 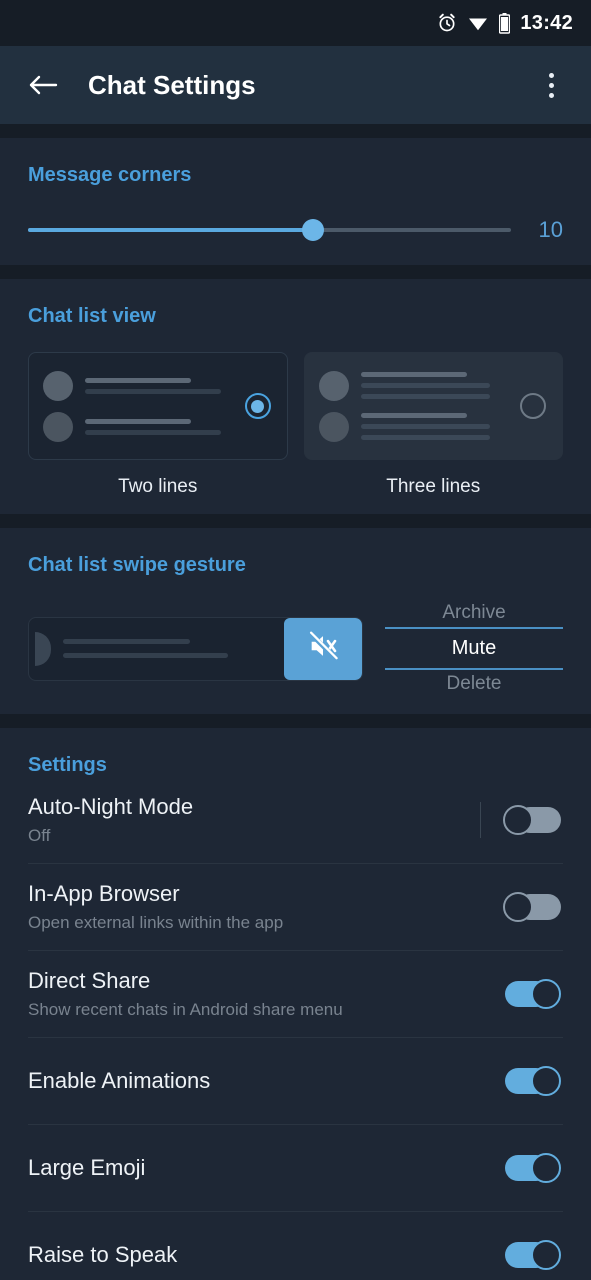 What do you see at coordinates (67, 765) in the screenshot?
I see `section-title-settings: Settings` at bounding box center [67, 765].